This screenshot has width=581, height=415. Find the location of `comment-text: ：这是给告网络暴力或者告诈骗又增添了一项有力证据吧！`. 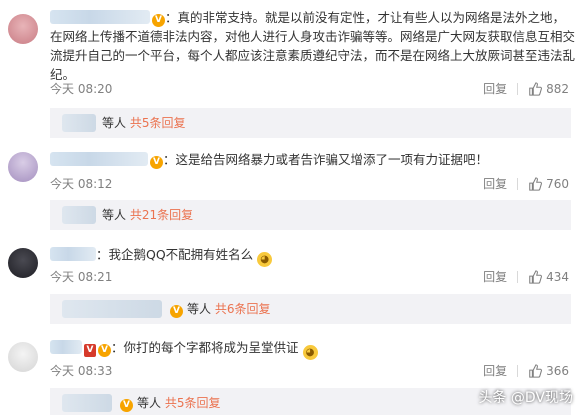

comment-text: ：这是给告网络暴力或者告诈骗又增添了一项有力证据吧！ is located at coordinates (326, 159).